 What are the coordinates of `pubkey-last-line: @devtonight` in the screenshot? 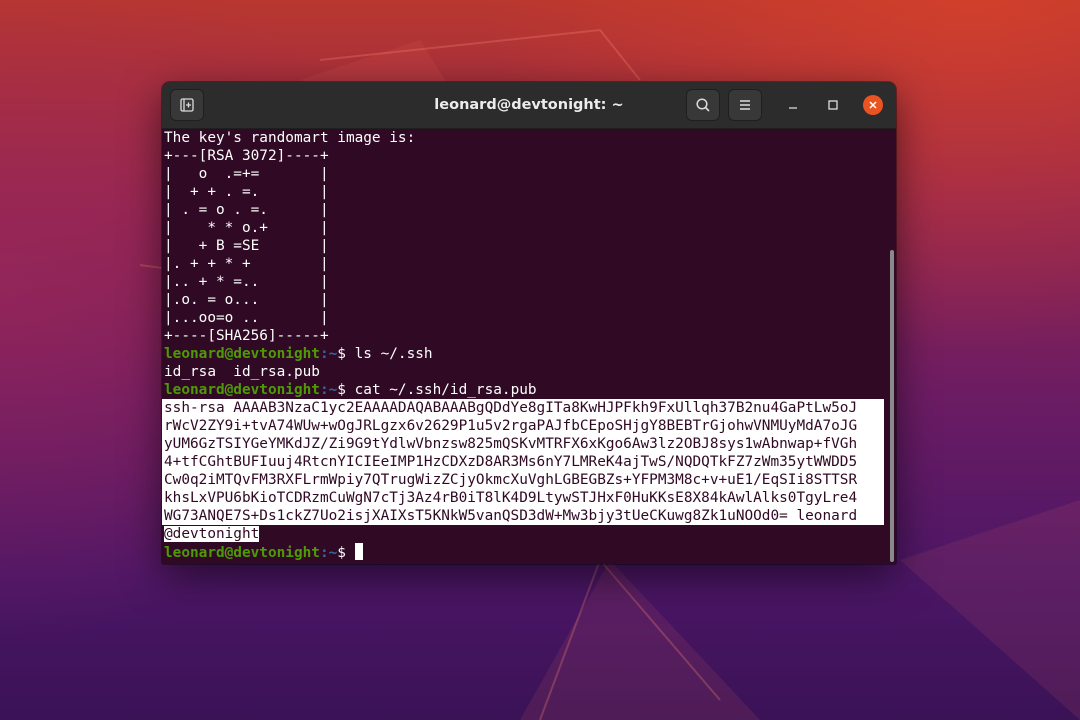 It's located at (525, 534).